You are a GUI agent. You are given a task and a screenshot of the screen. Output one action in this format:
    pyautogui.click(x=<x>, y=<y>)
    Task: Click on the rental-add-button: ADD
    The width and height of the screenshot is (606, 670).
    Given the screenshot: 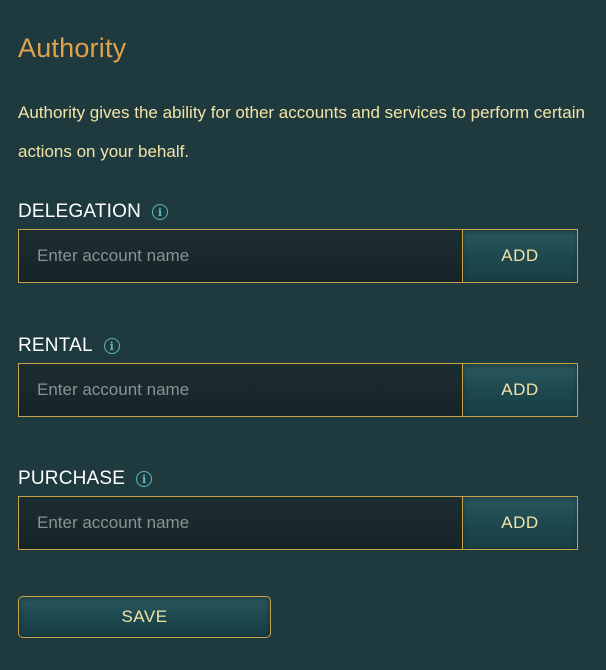 What is the action you would take?
    pyautogui.click(x=519, y=390)
    